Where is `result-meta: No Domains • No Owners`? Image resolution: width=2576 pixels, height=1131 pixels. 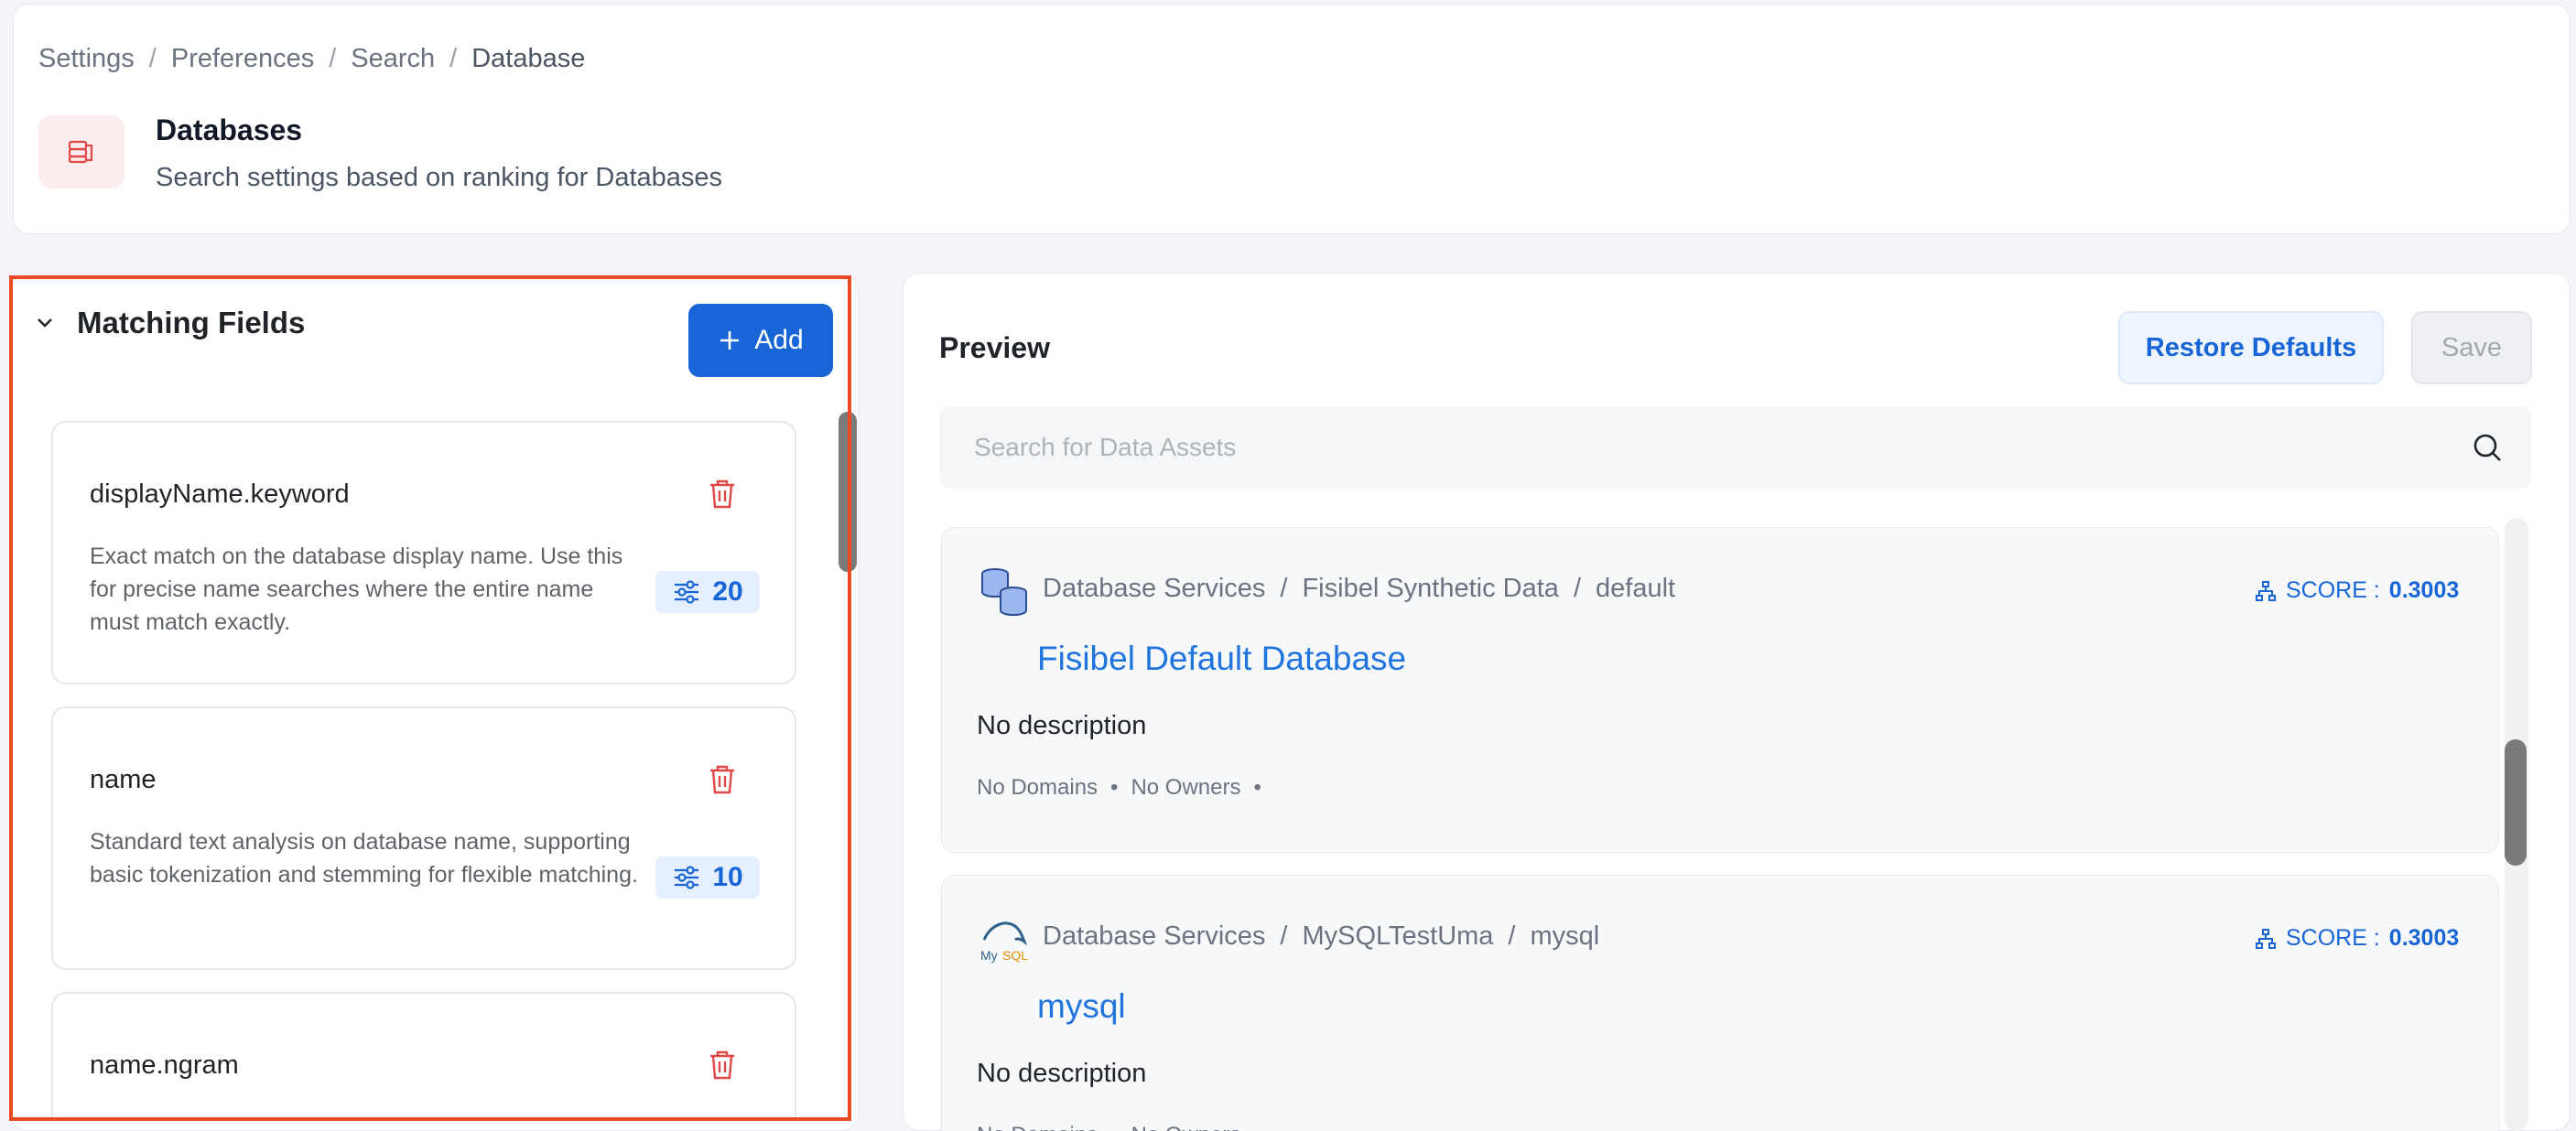 result-meta: No Domains • No Owners is located at coordinates (1109, 1127).